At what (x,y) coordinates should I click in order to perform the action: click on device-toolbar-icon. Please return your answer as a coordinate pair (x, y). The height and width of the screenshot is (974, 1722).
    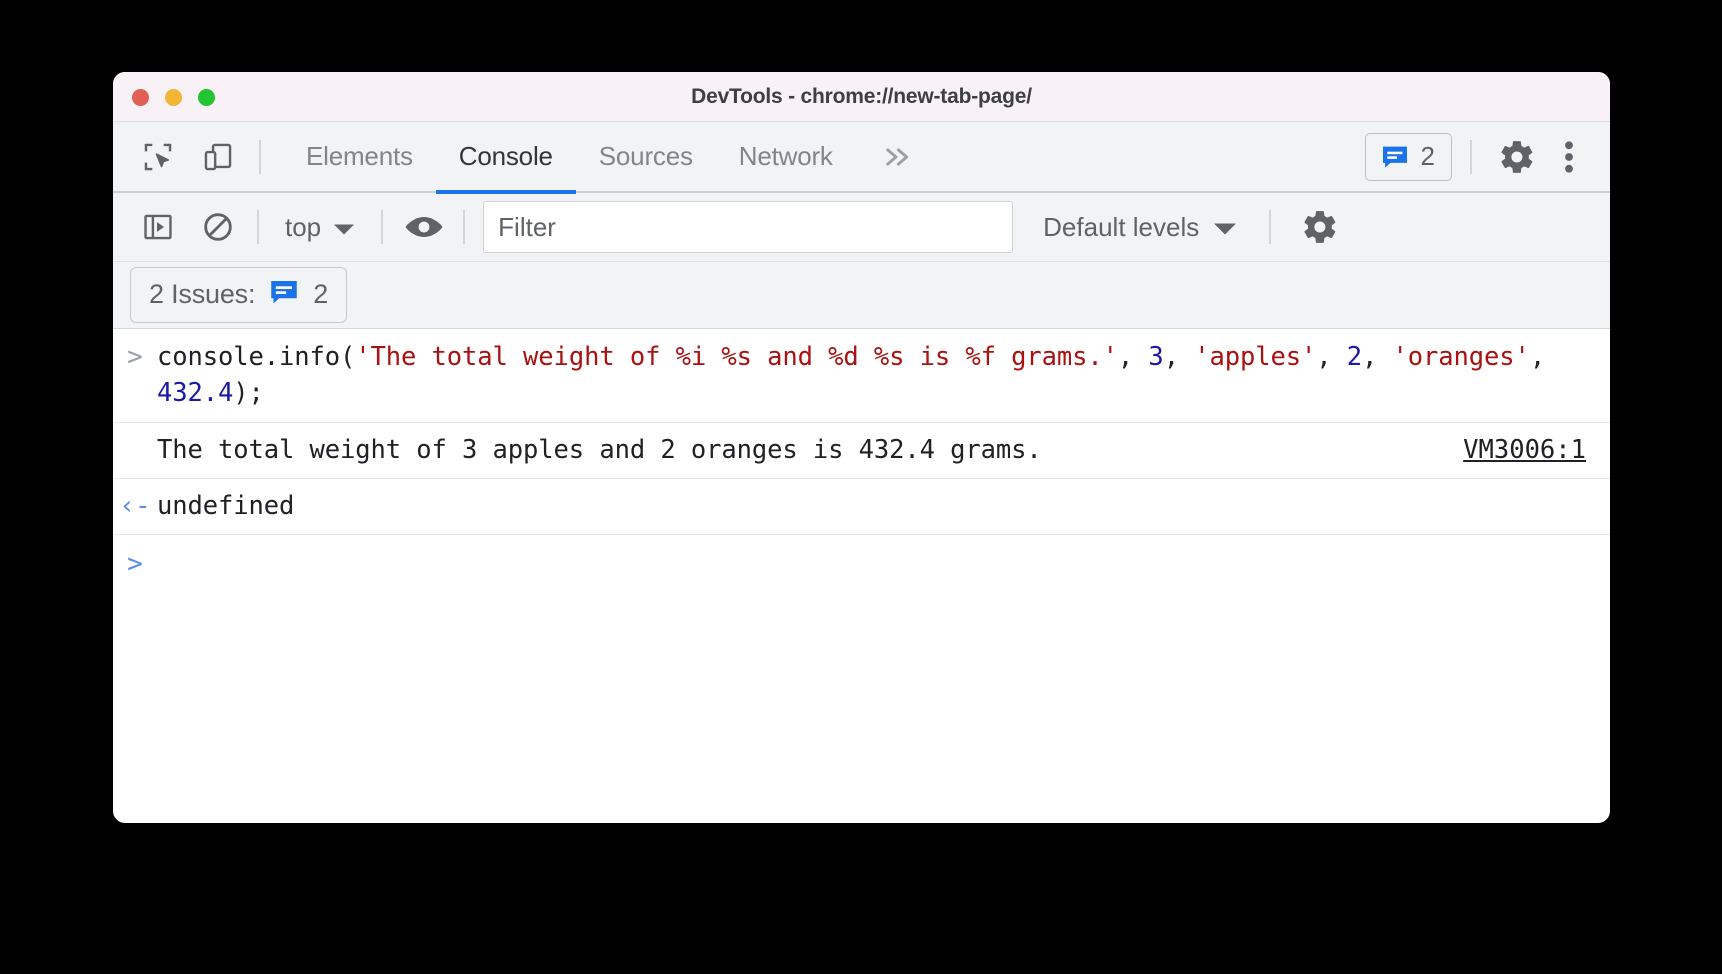
    Looking at the image, I should click on (218, 157).